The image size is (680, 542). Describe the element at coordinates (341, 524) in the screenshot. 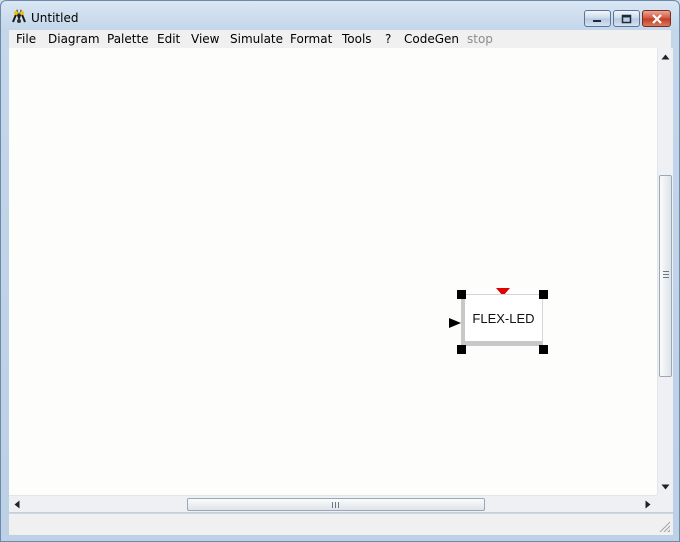

I see `status-bar` at that location.